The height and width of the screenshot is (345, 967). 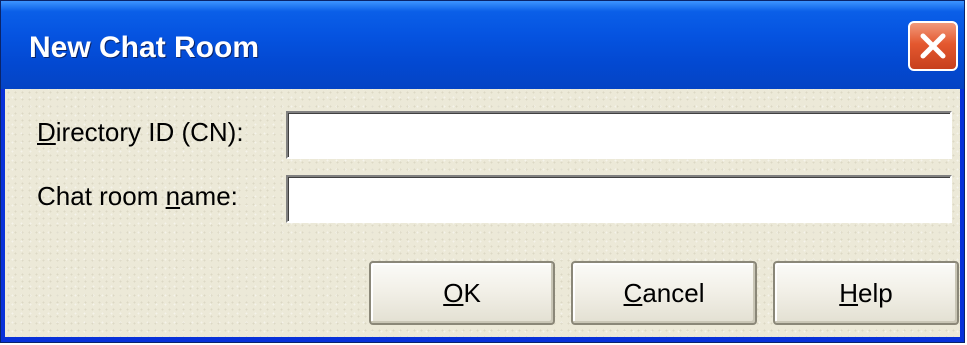 I want to click on close-button, so click(x=933, y=46).